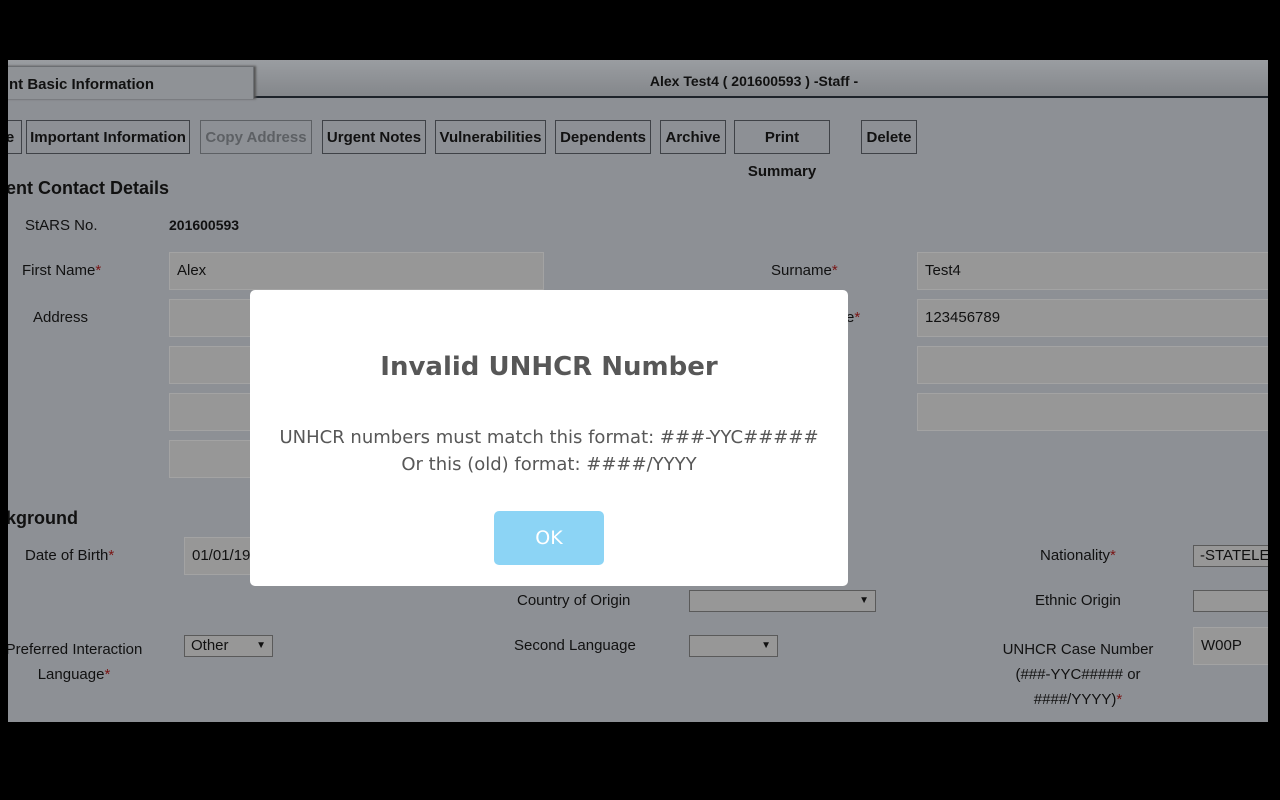  I want to click on label-text: Date of Birth, so click(67, 555).